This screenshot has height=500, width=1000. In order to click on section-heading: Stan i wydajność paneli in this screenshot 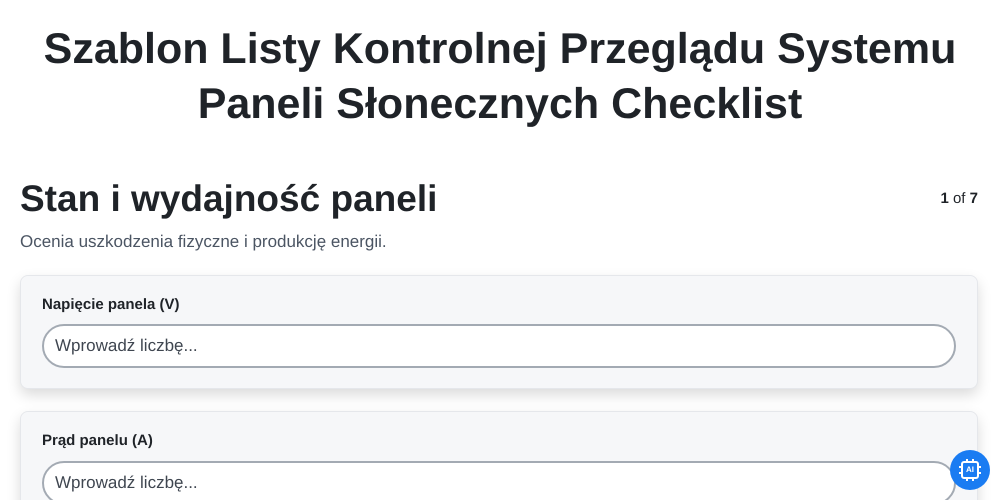, I will do `click(229, 199)`.